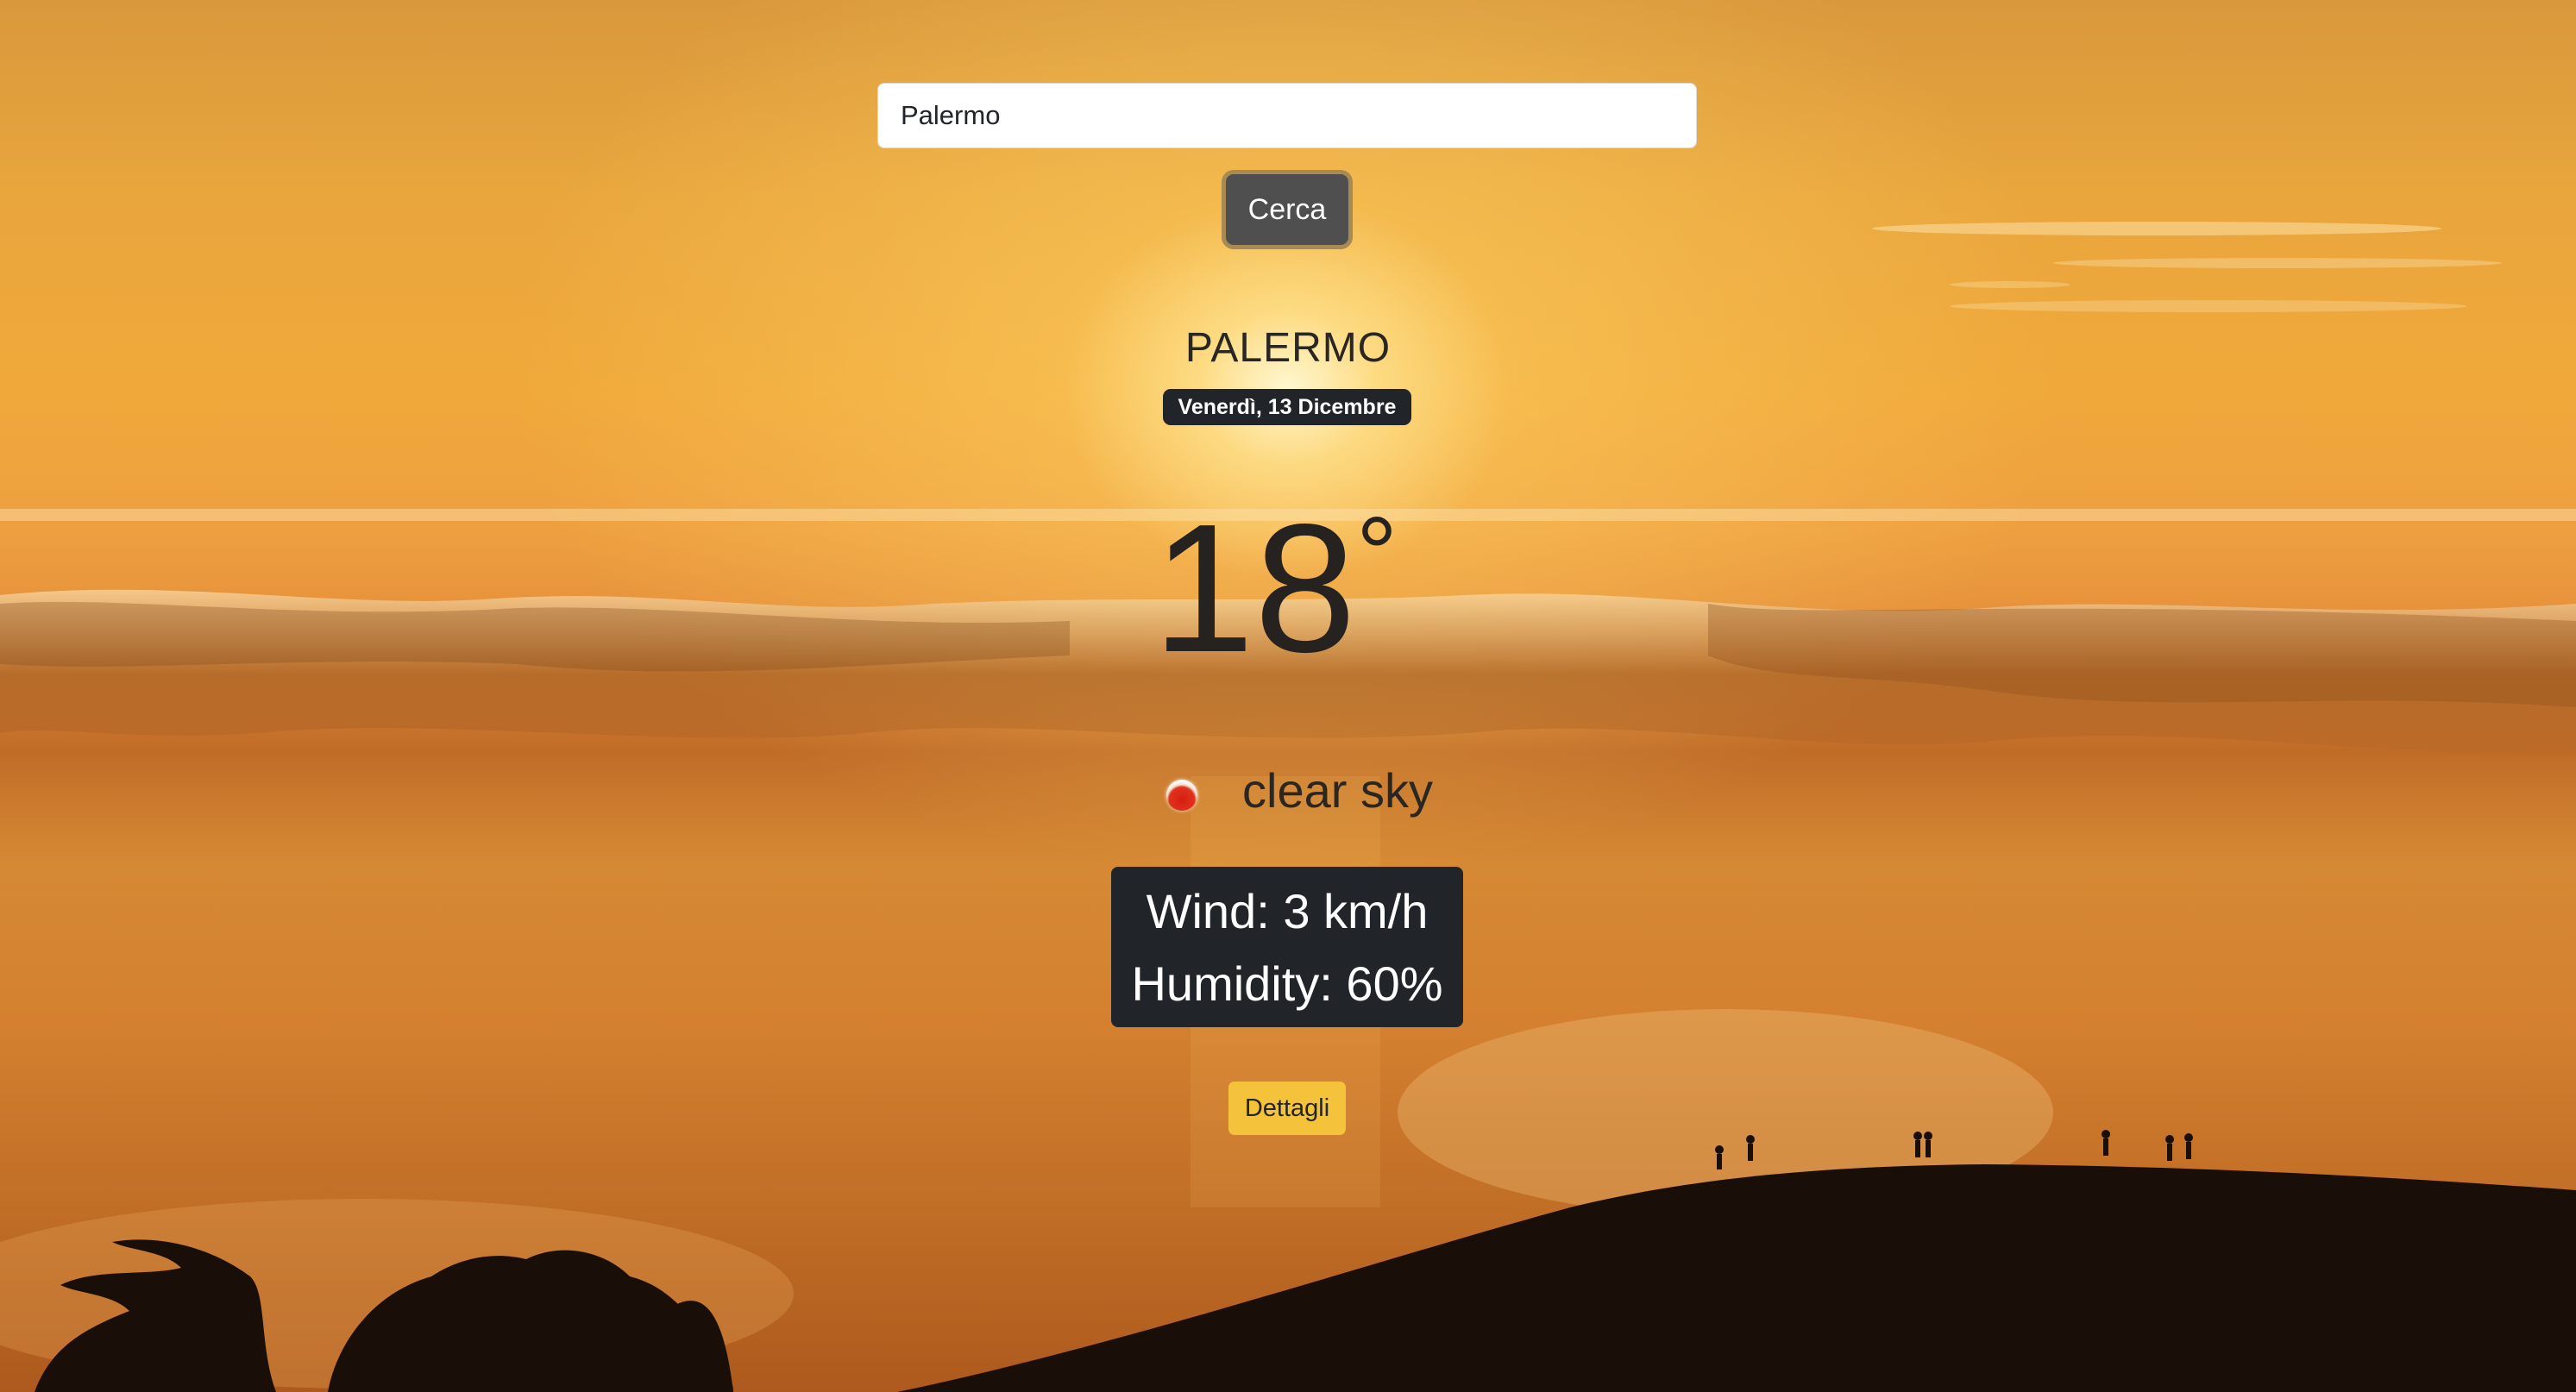 This screenshot has width=2576, height=1392. I want to click on temperature: 18 °, so click(1294, 588).